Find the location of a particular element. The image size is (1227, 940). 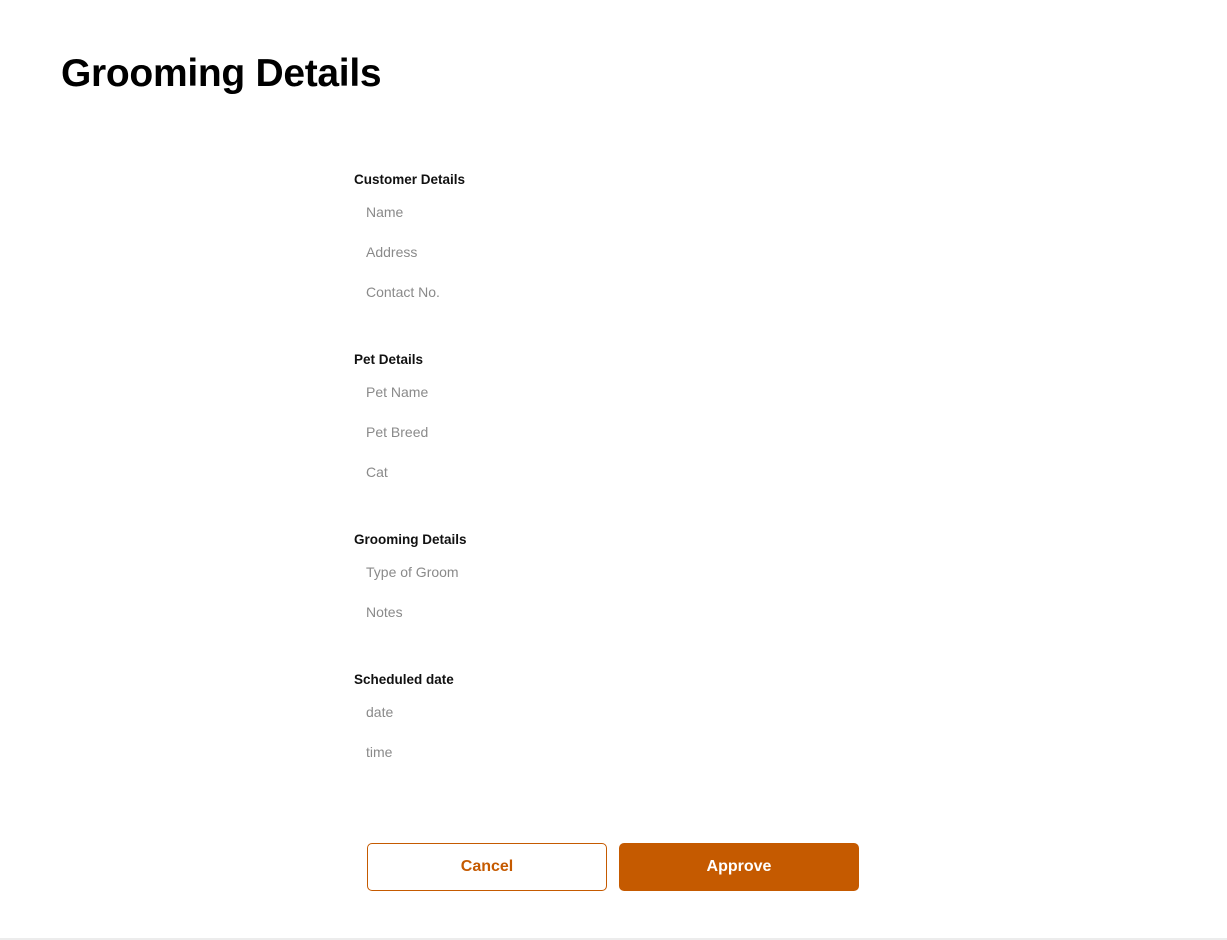

grooming-details-heading: Grooming Details is located at coordinates (410, 539).